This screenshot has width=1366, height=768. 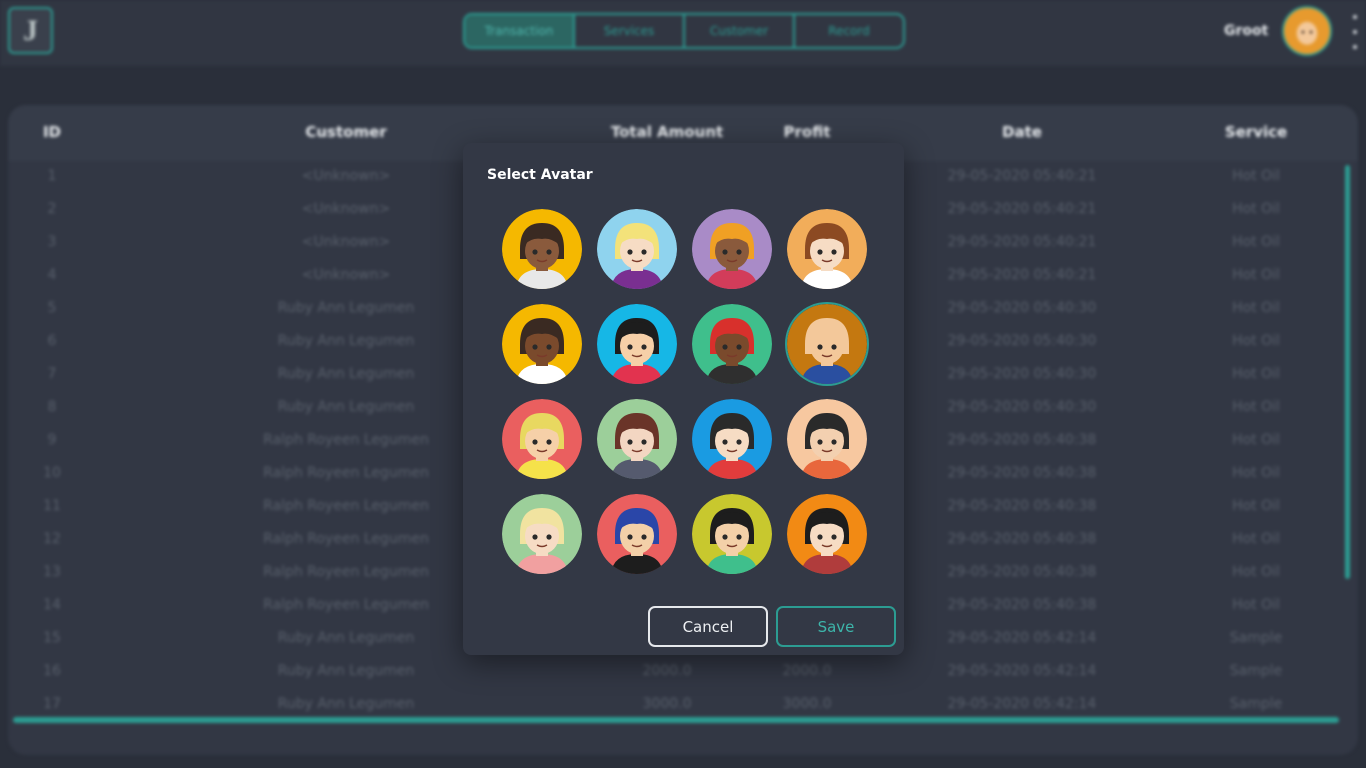 I want to click on nav-tabs: Transaction Services Customer Record, so click(x=684, y=31).